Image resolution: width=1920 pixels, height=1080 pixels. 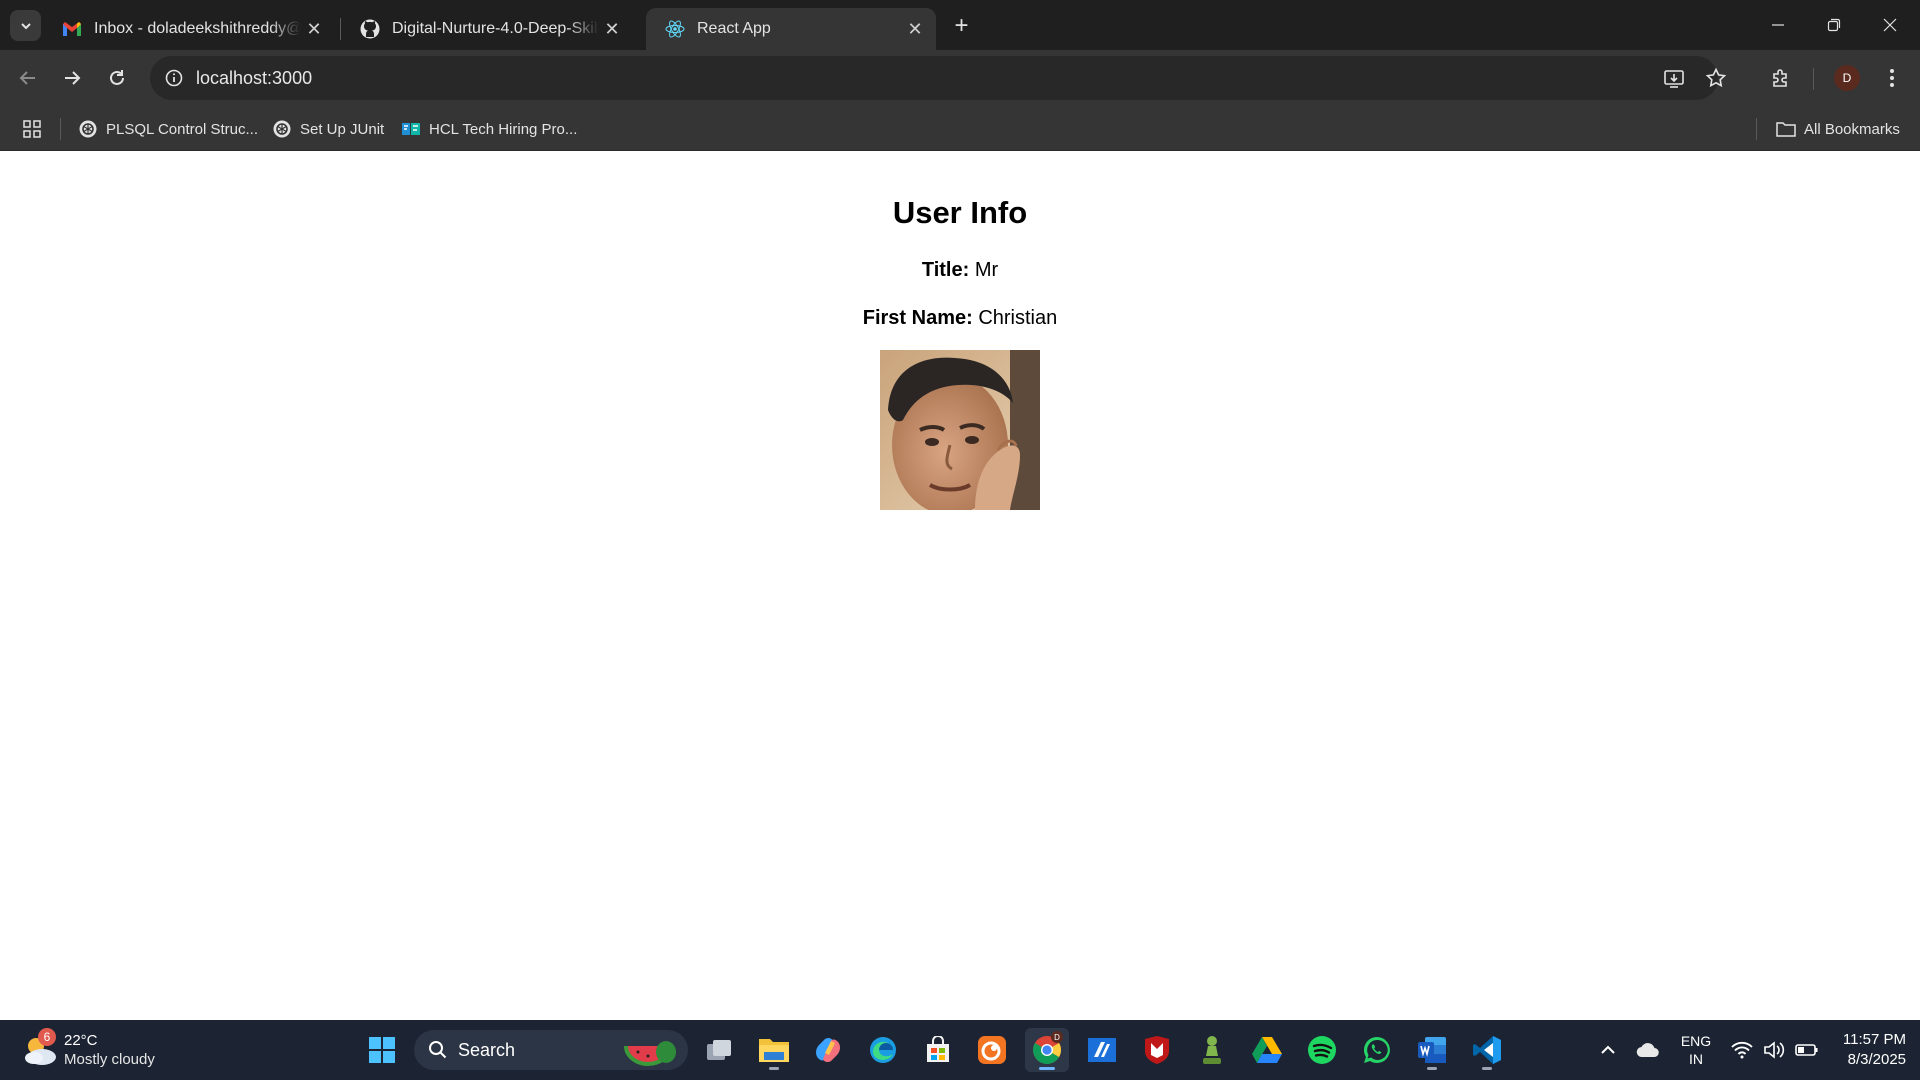 What do you see at coordinates (1863, 1050) in the screenshot?
I see `clock: 11:57 PM 8/3/2025` at bounding box center [1863, 1050].